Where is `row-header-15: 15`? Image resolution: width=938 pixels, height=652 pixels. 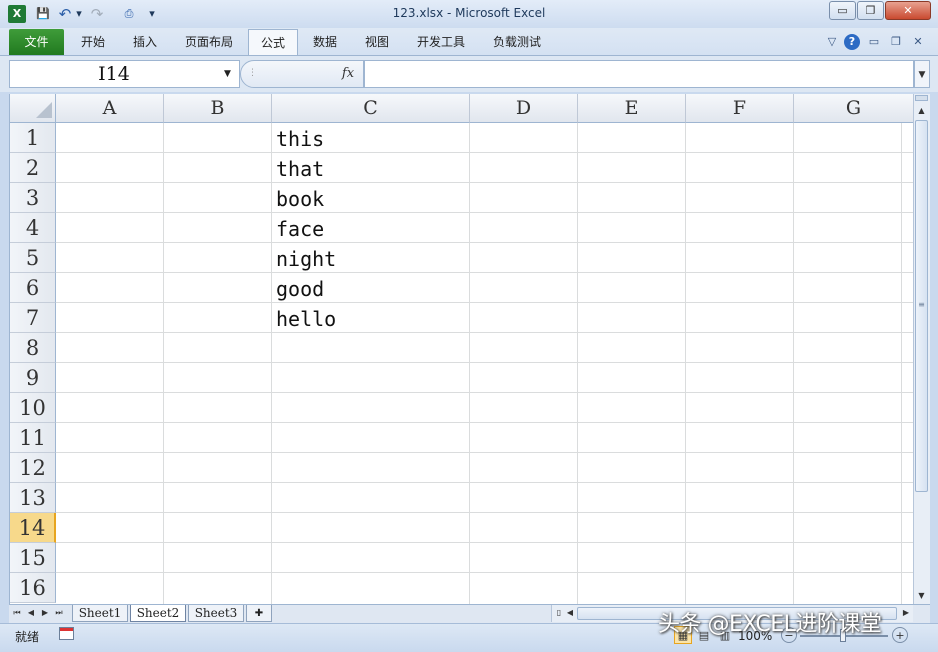 row-header-15: 15 is located at coordinates (33, 558).